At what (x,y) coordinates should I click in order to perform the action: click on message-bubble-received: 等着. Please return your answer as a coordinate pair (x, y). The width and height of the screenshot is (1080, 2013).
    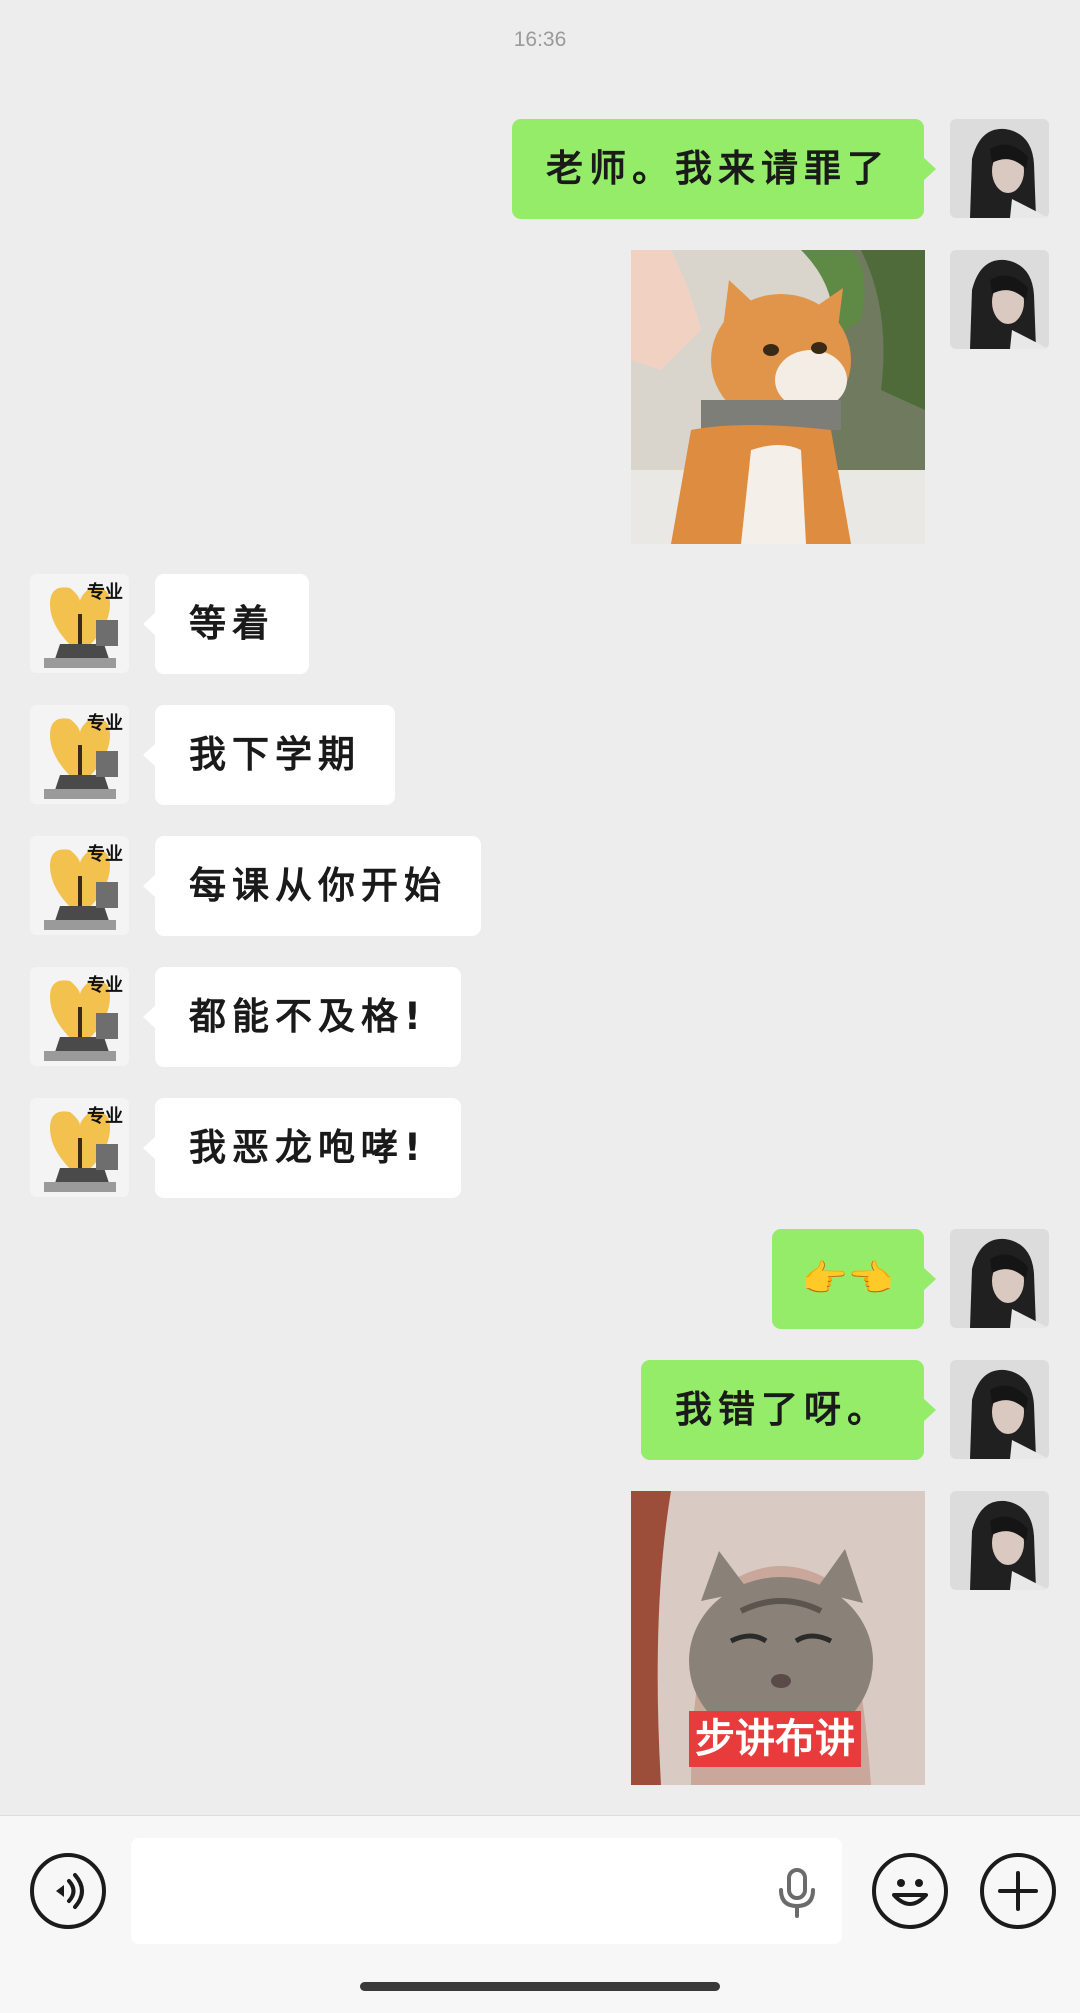
    Looking at the image, I should click on (226, 624).